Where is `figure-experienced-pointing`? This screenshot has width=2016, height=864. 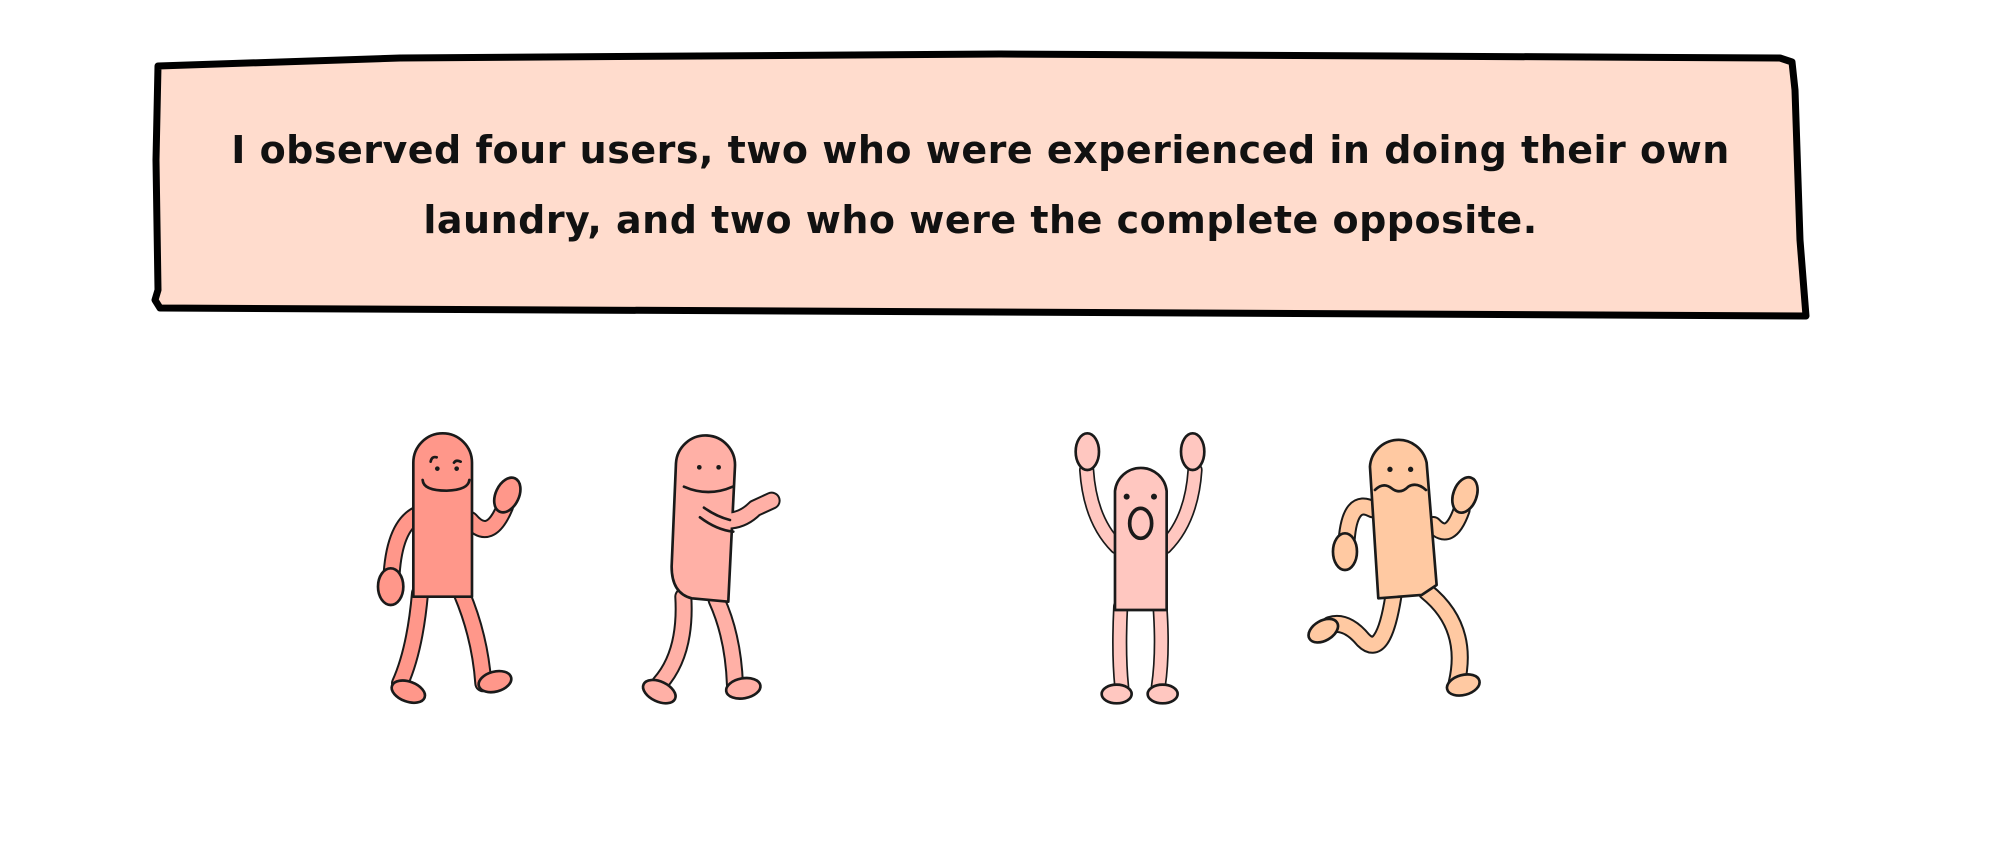 figure-experienced-pointing is located at coordinates (711, 569).